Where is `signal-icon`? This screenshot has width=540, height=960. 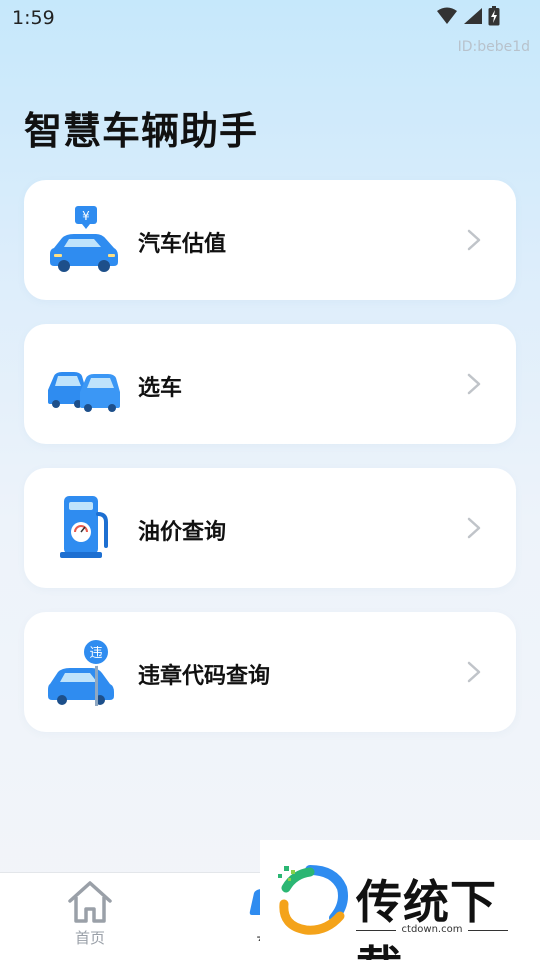 signal-icon is located at coordinates (473, 16).